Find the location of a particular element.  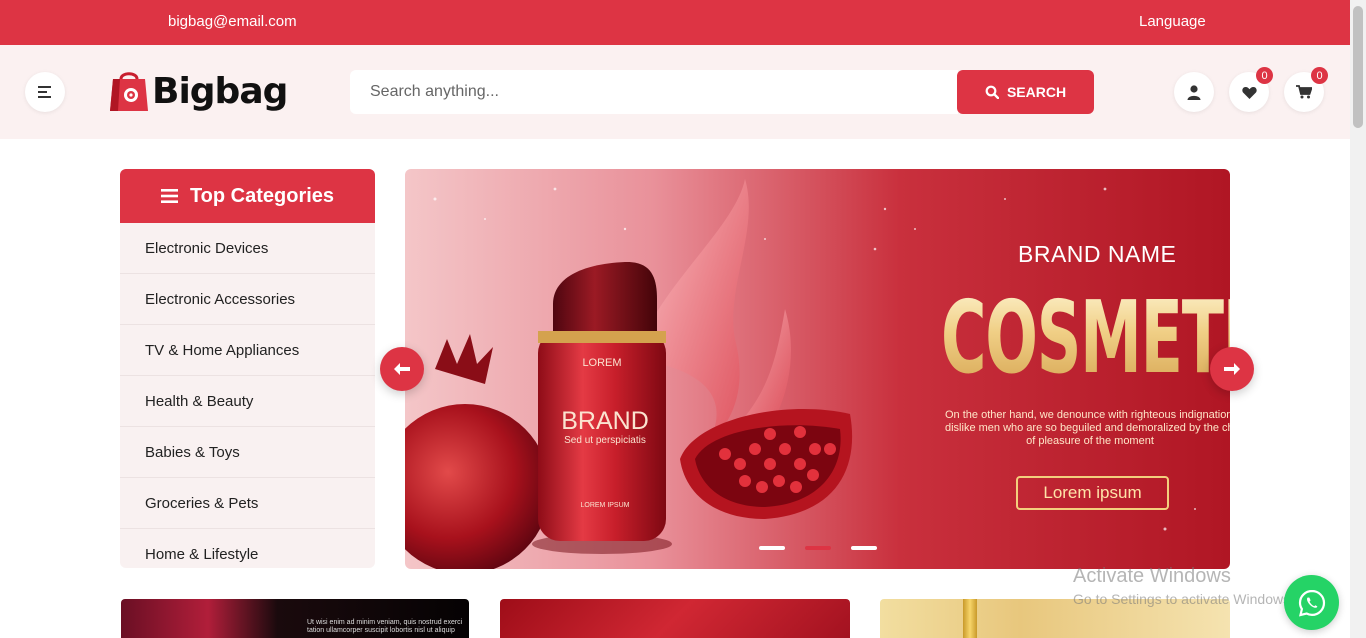

bottle-tagline-text: Sed ut perspiciatis is located at coordinates (605, 440).